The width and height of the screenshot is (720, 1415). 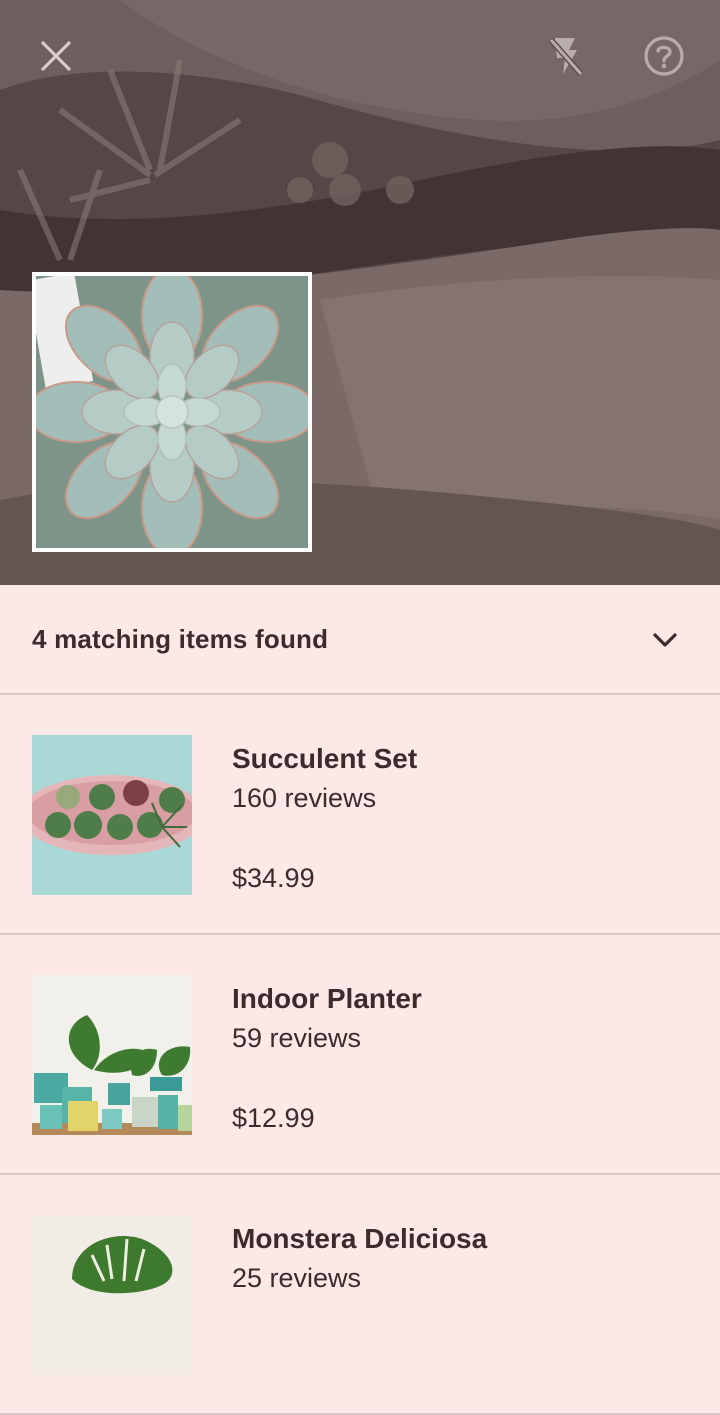 What do you see at coordinates (297, 1278) in the screenshot?
I see `product-reviews: 25 reviews` at bounding box center [297, 1278].